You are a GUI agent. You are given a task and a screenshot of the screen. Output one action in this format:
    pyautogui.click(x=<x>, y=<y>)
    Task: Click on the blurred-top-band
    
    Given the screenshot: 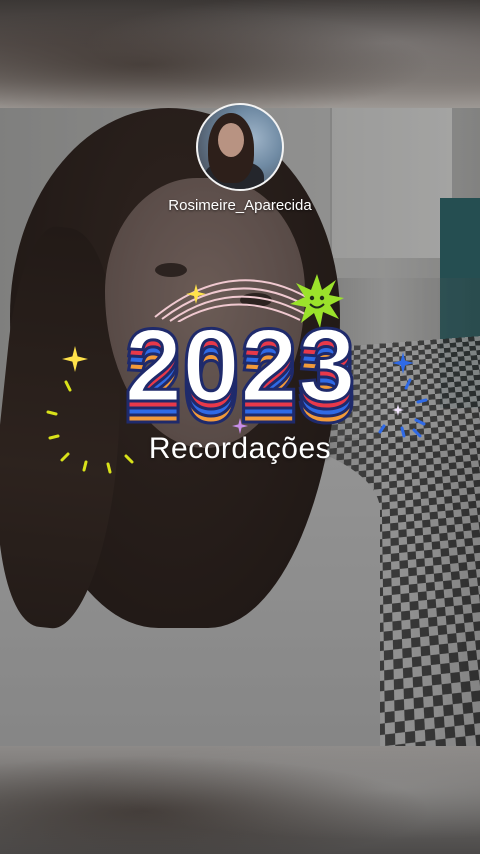 What is the action you would take?
    pyautogui.click(x=240, y=54)
    